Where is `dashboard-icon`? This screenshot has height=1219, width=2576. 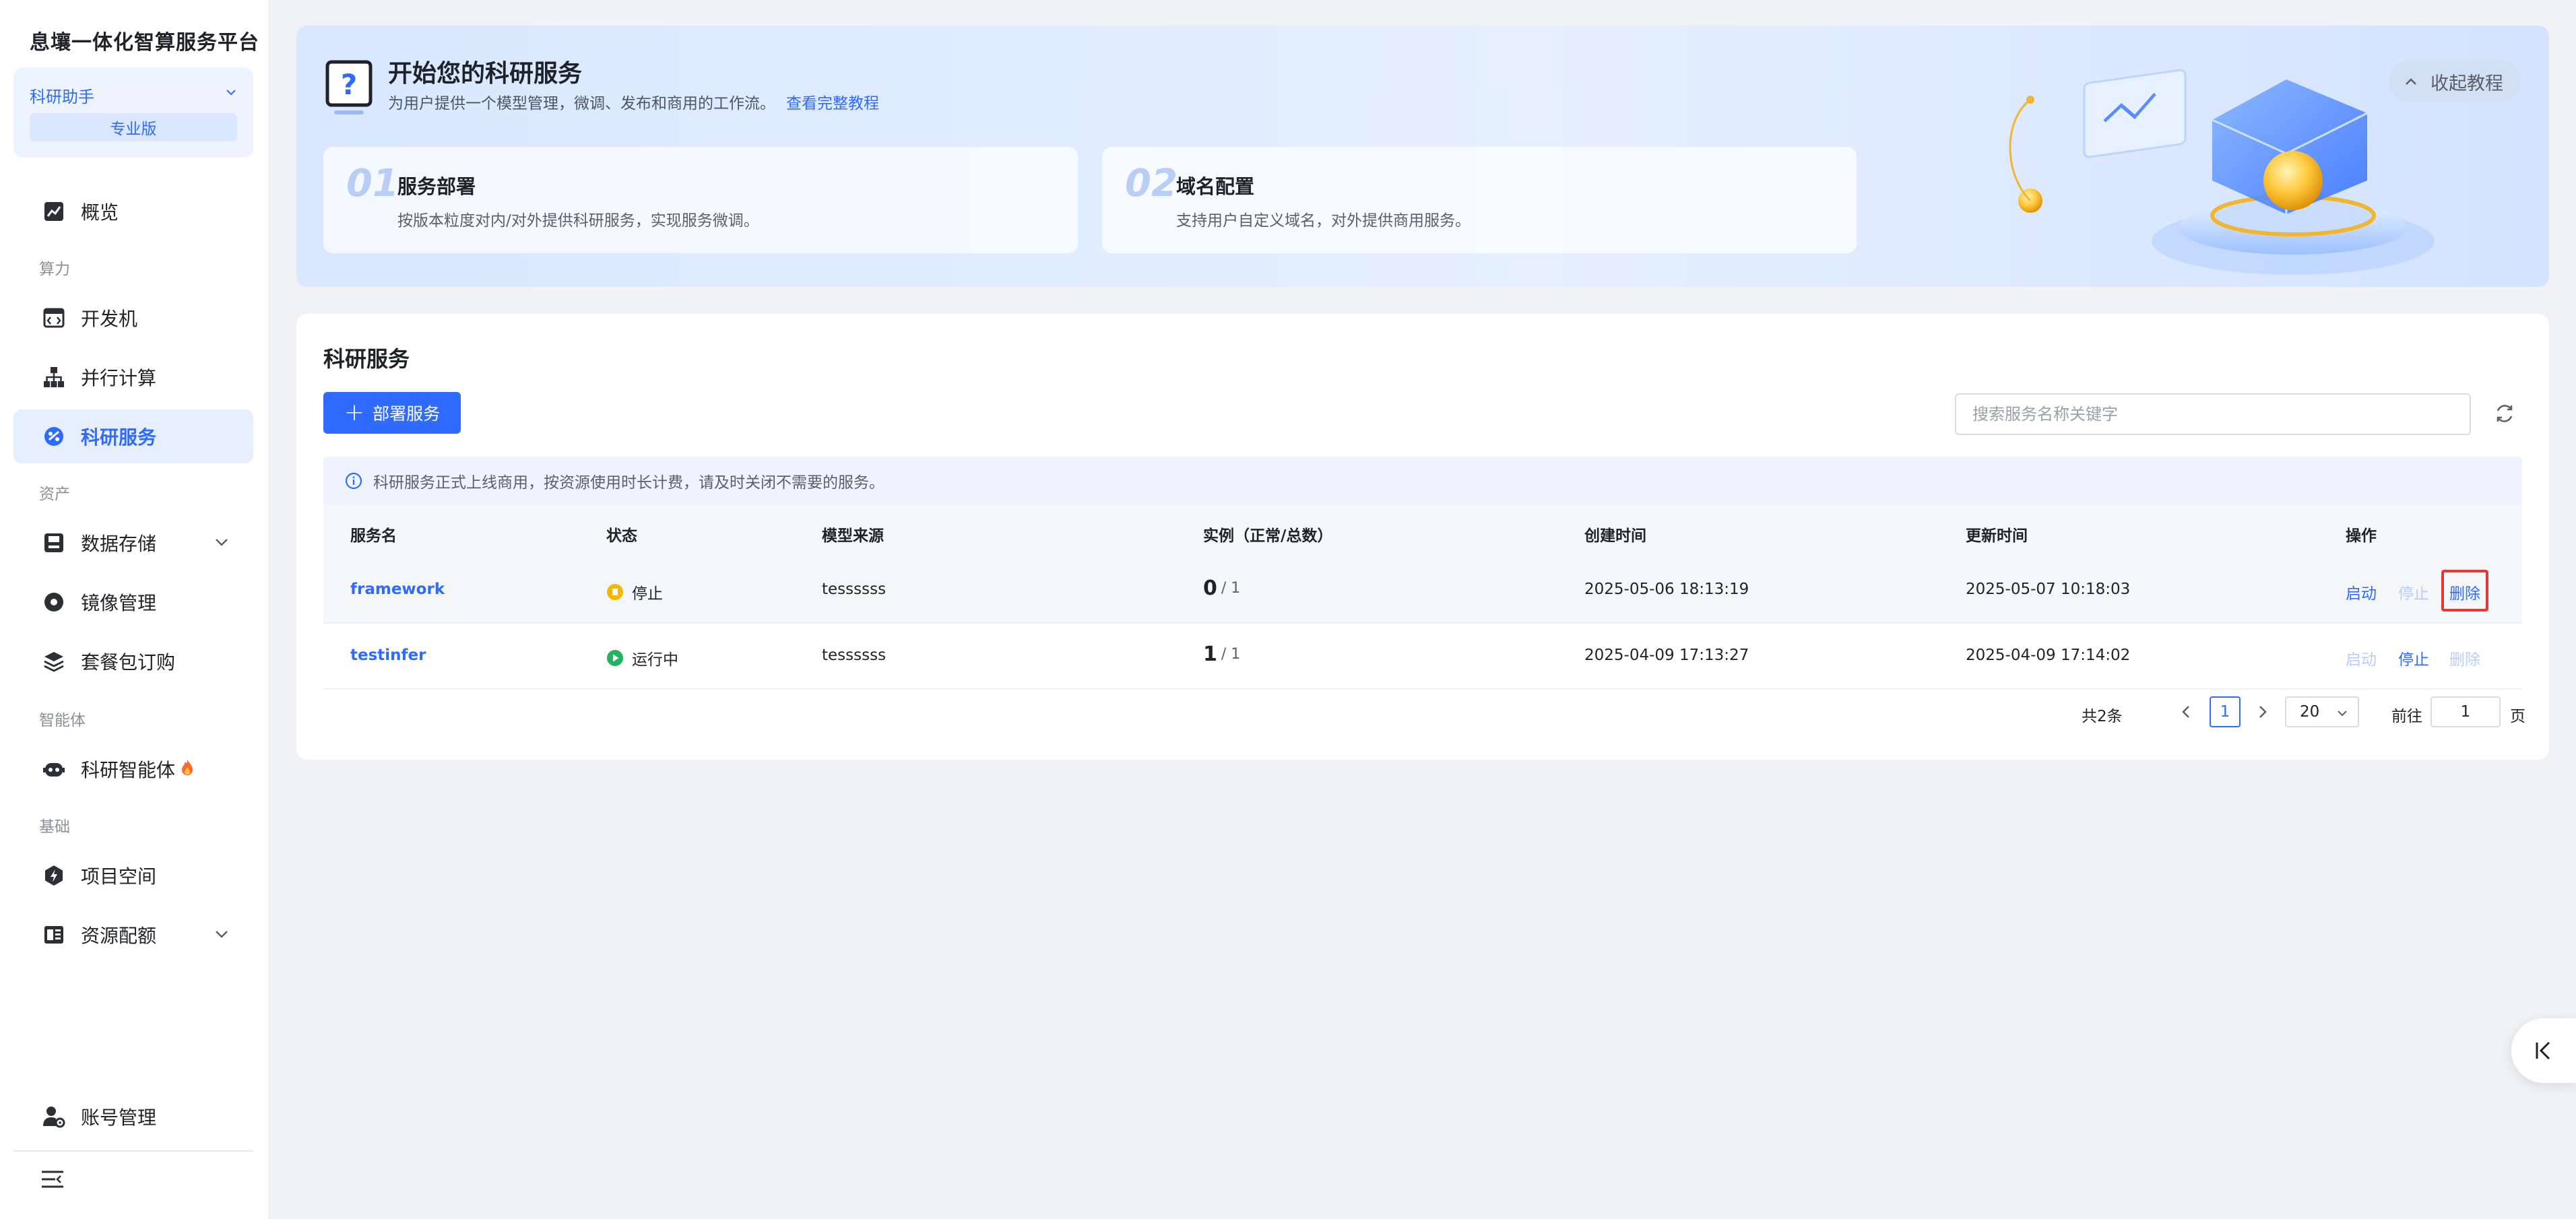 dashboard-icon is located at coordinates (54, 934).